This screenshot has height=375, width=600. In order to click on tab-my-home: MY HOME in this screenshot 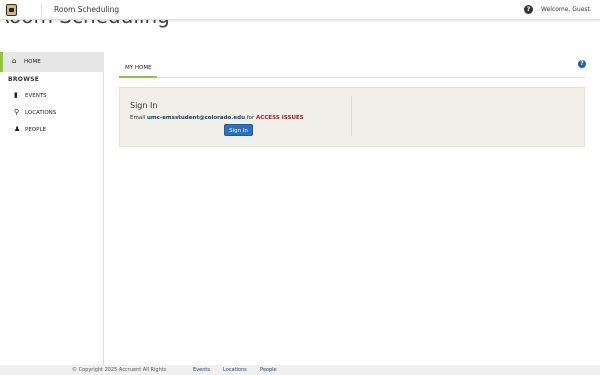, I will do `click(138, 69)`.